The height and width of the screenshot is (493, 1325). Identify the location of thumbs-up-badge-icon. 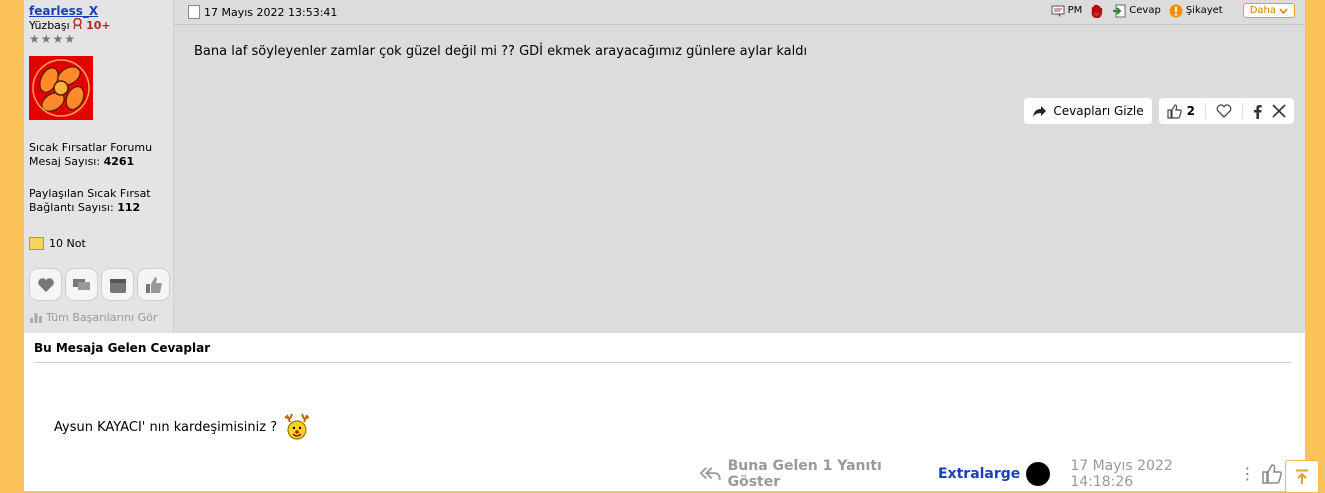
(153, 284).